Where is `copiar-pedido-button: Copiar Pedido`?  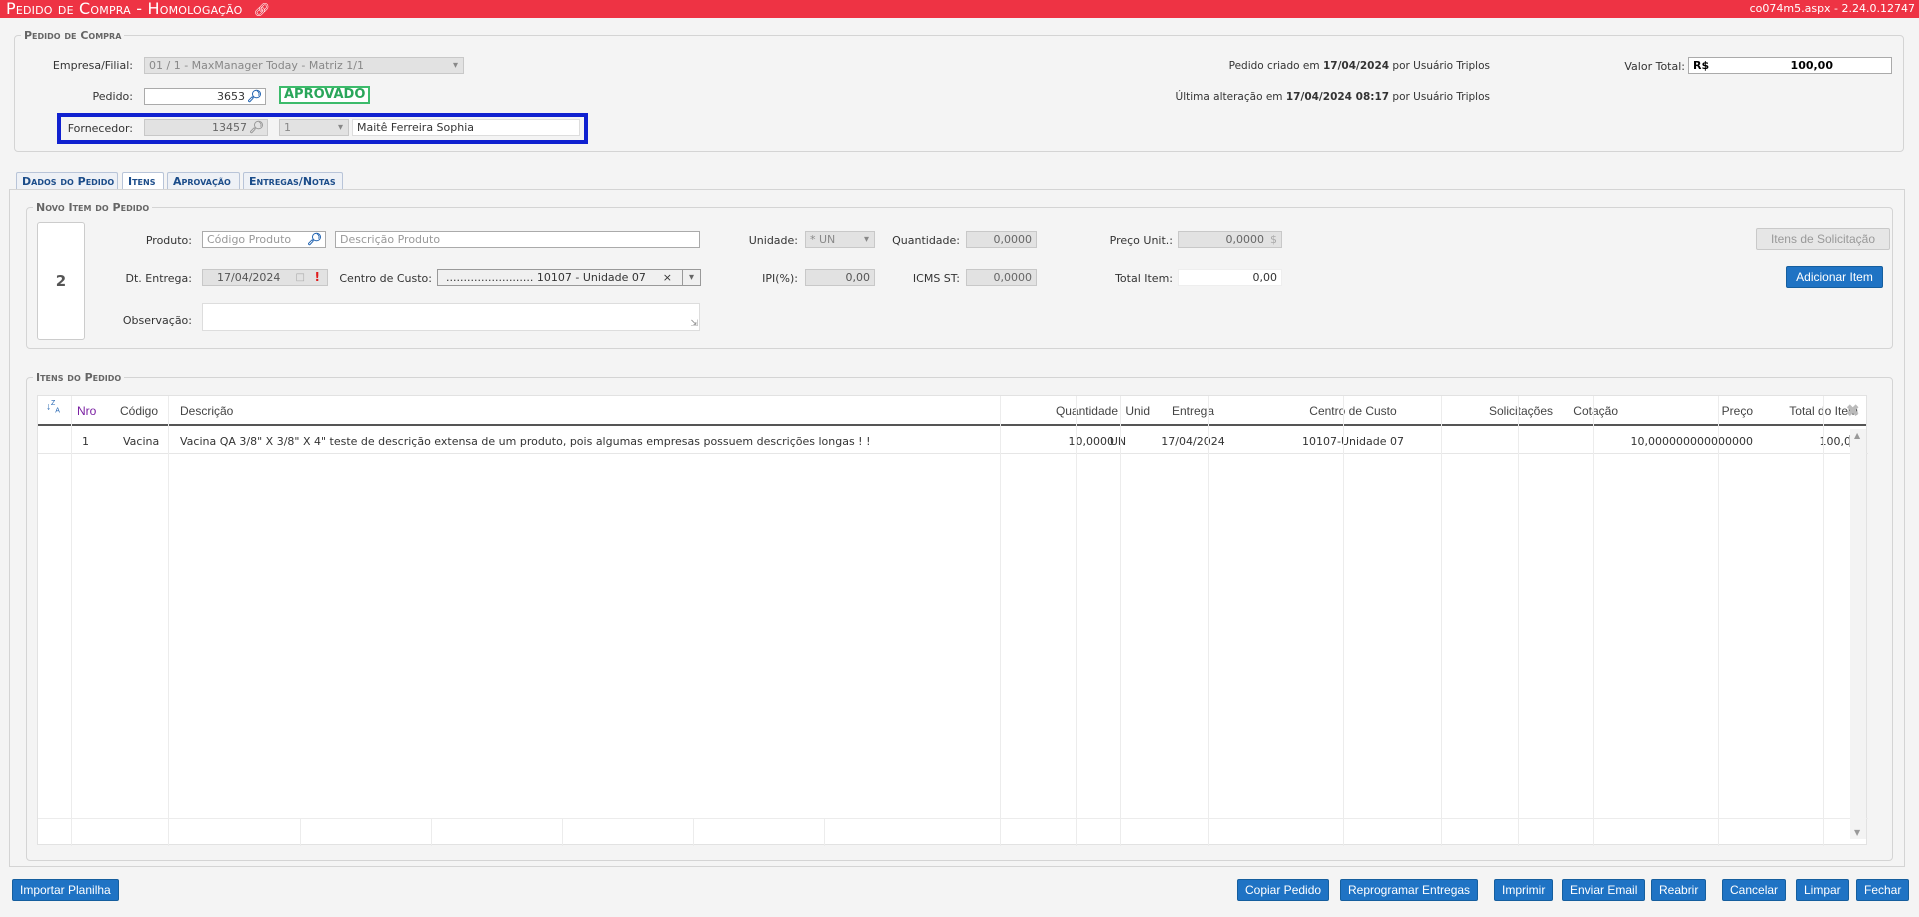 copiar-pedido-button: Copiar Pedido is located at coordinates (1283, 890).